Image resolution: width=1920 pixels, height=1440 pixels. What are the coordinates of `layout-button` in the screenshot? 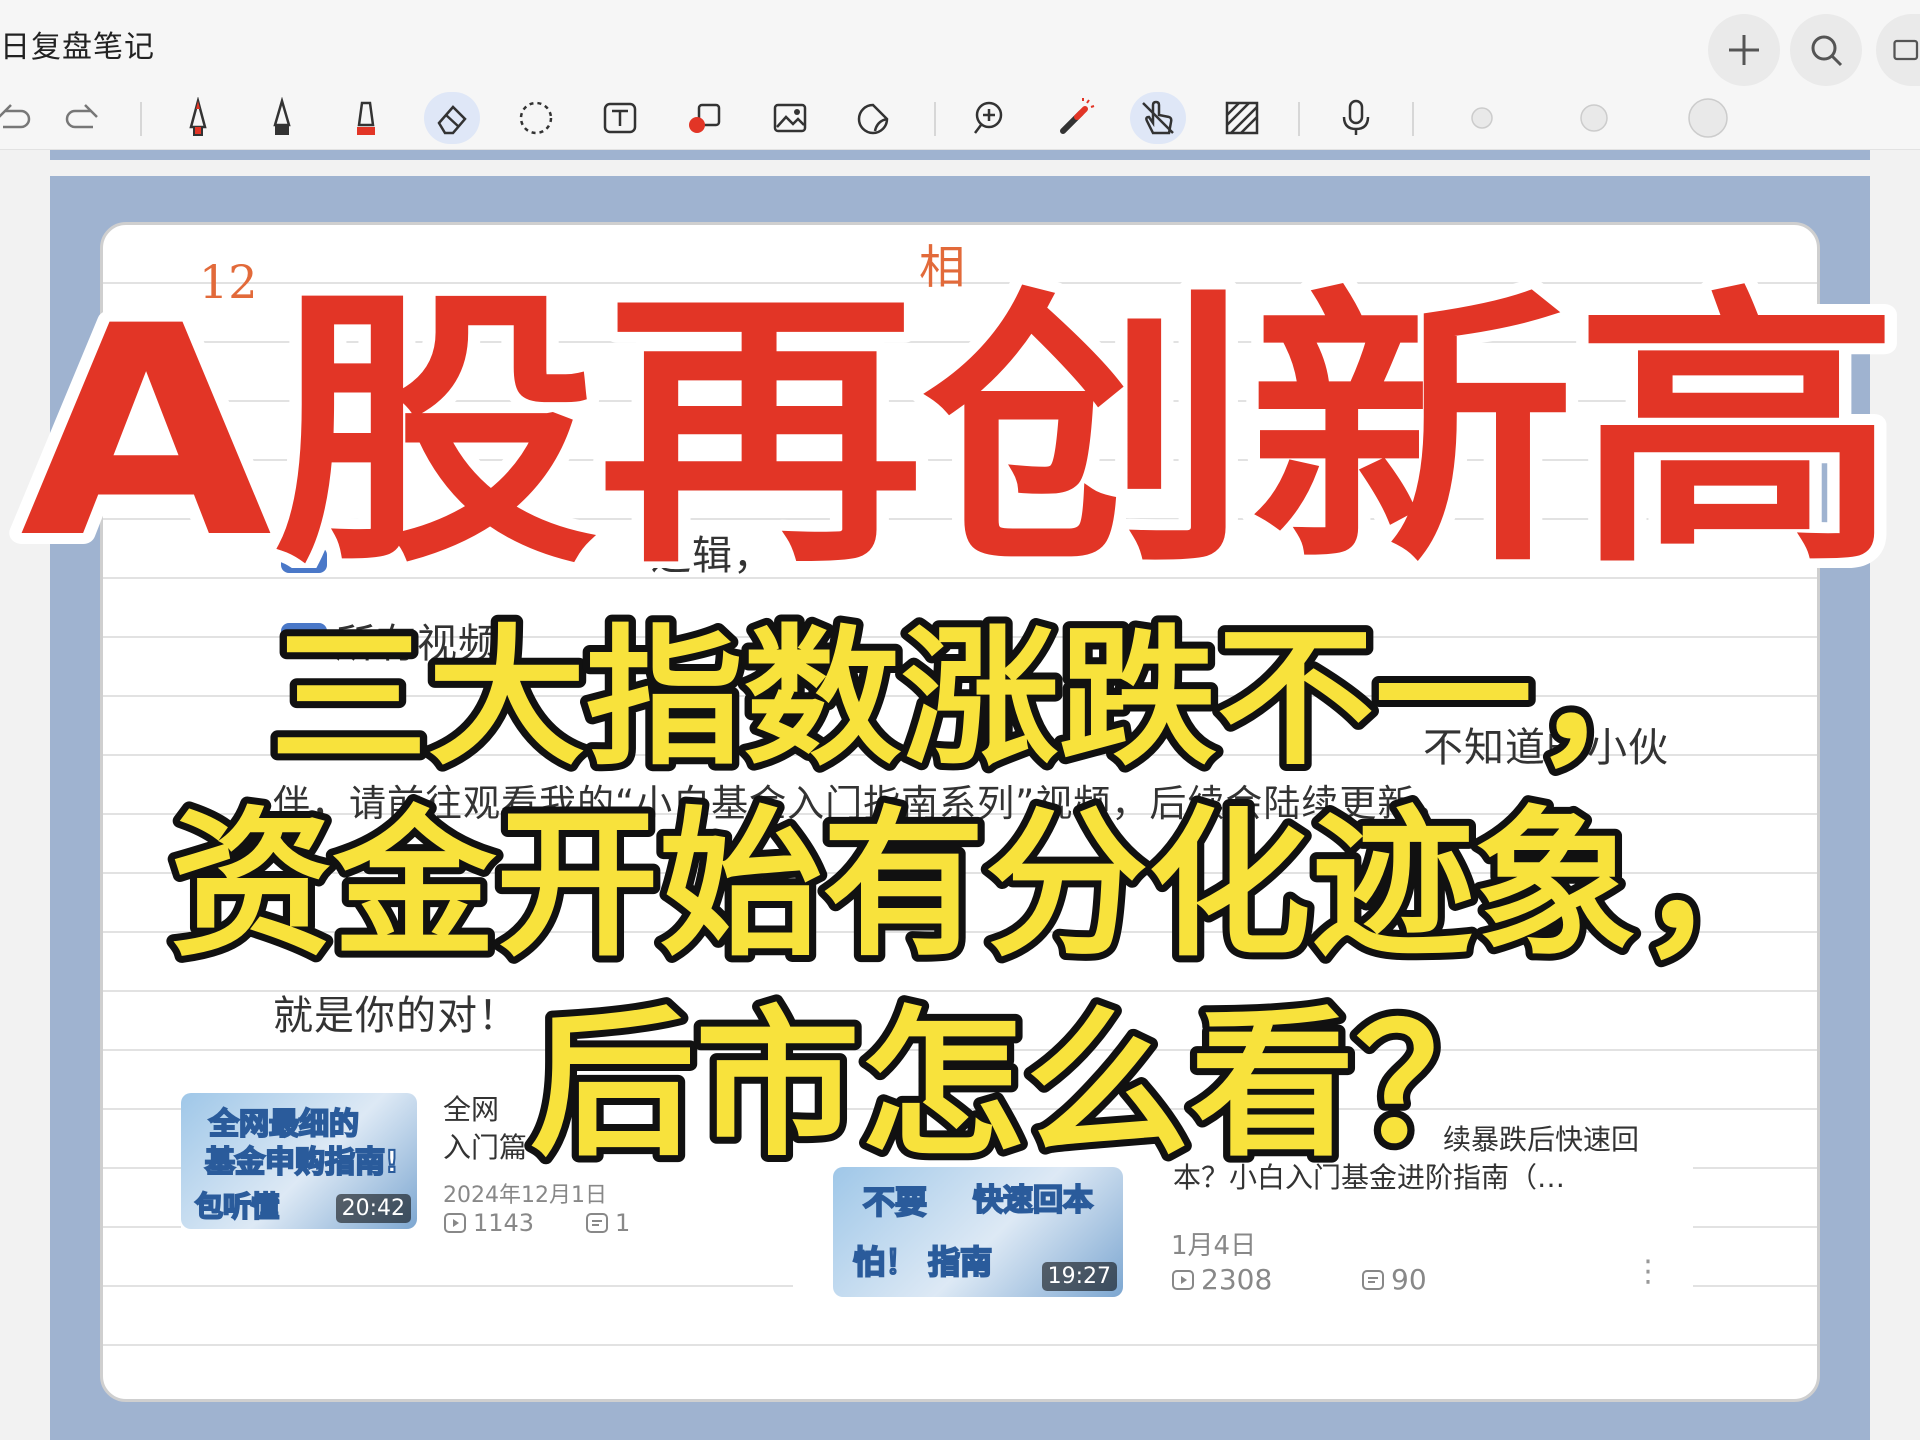 It's located at (1898, 50).